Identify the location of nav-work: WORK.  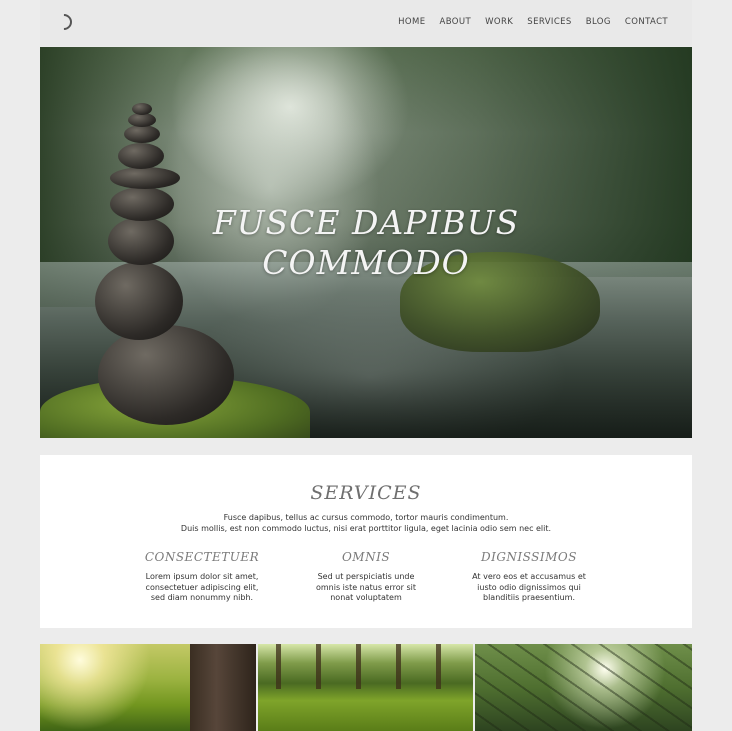
(499, 22).